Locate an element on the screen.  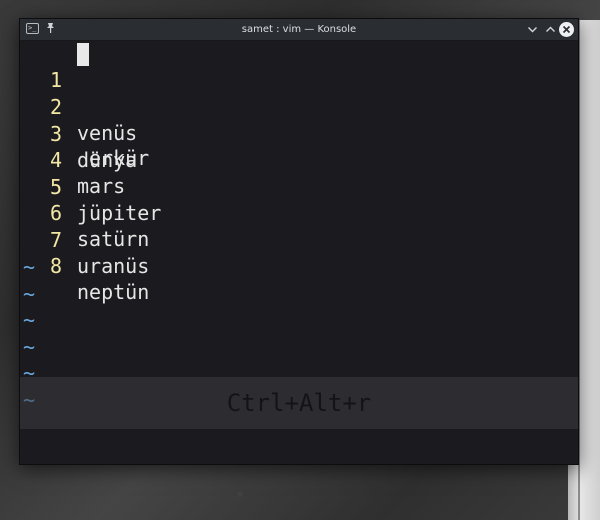
titlebar: >_ samet : vim — Konsole is located at coordinates (299, 30).